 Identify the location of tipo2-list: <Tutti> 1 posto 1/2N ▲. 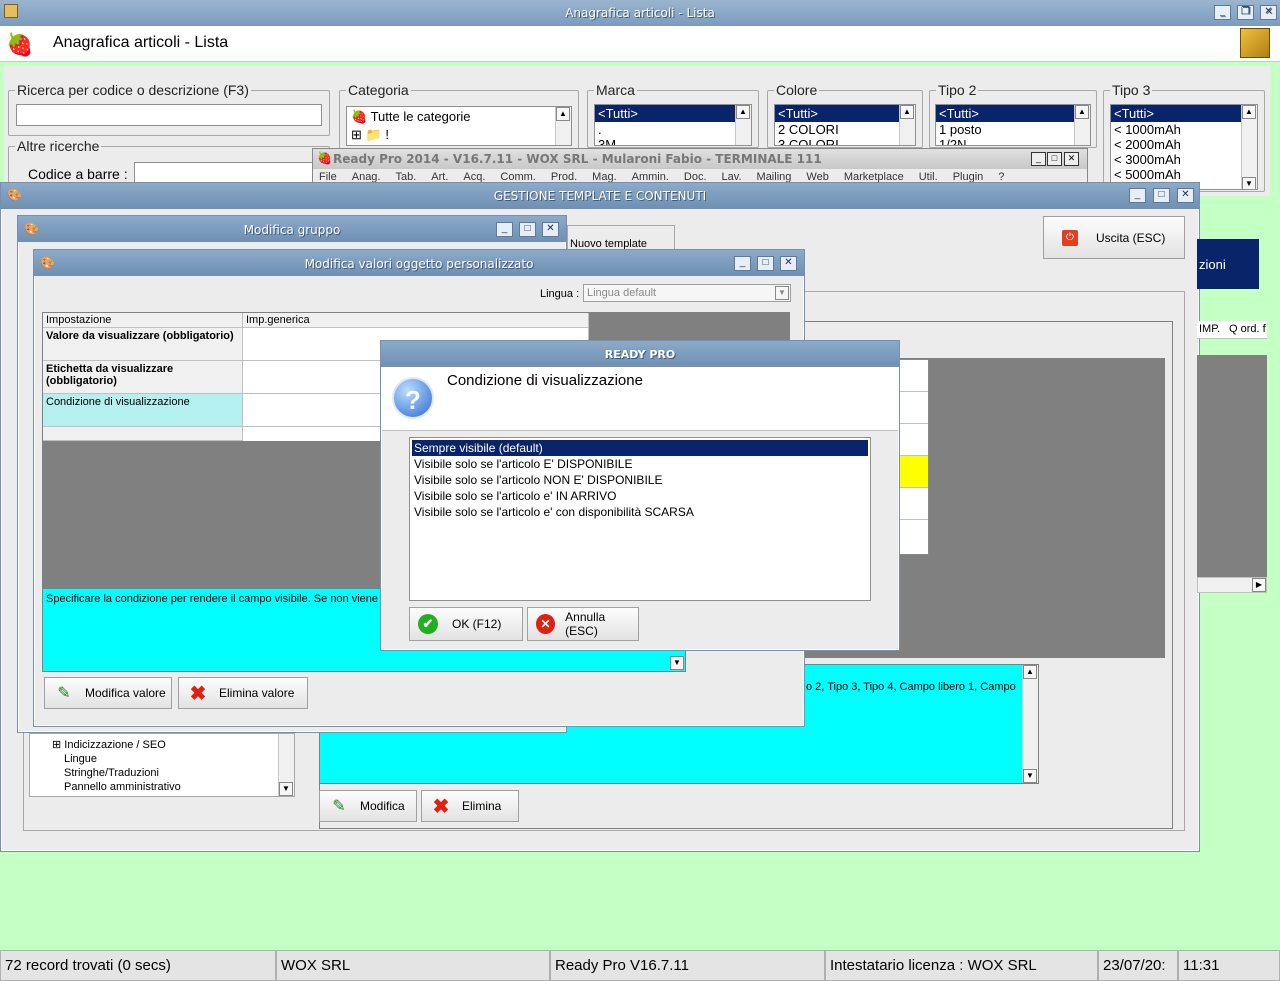
(1013, 125).